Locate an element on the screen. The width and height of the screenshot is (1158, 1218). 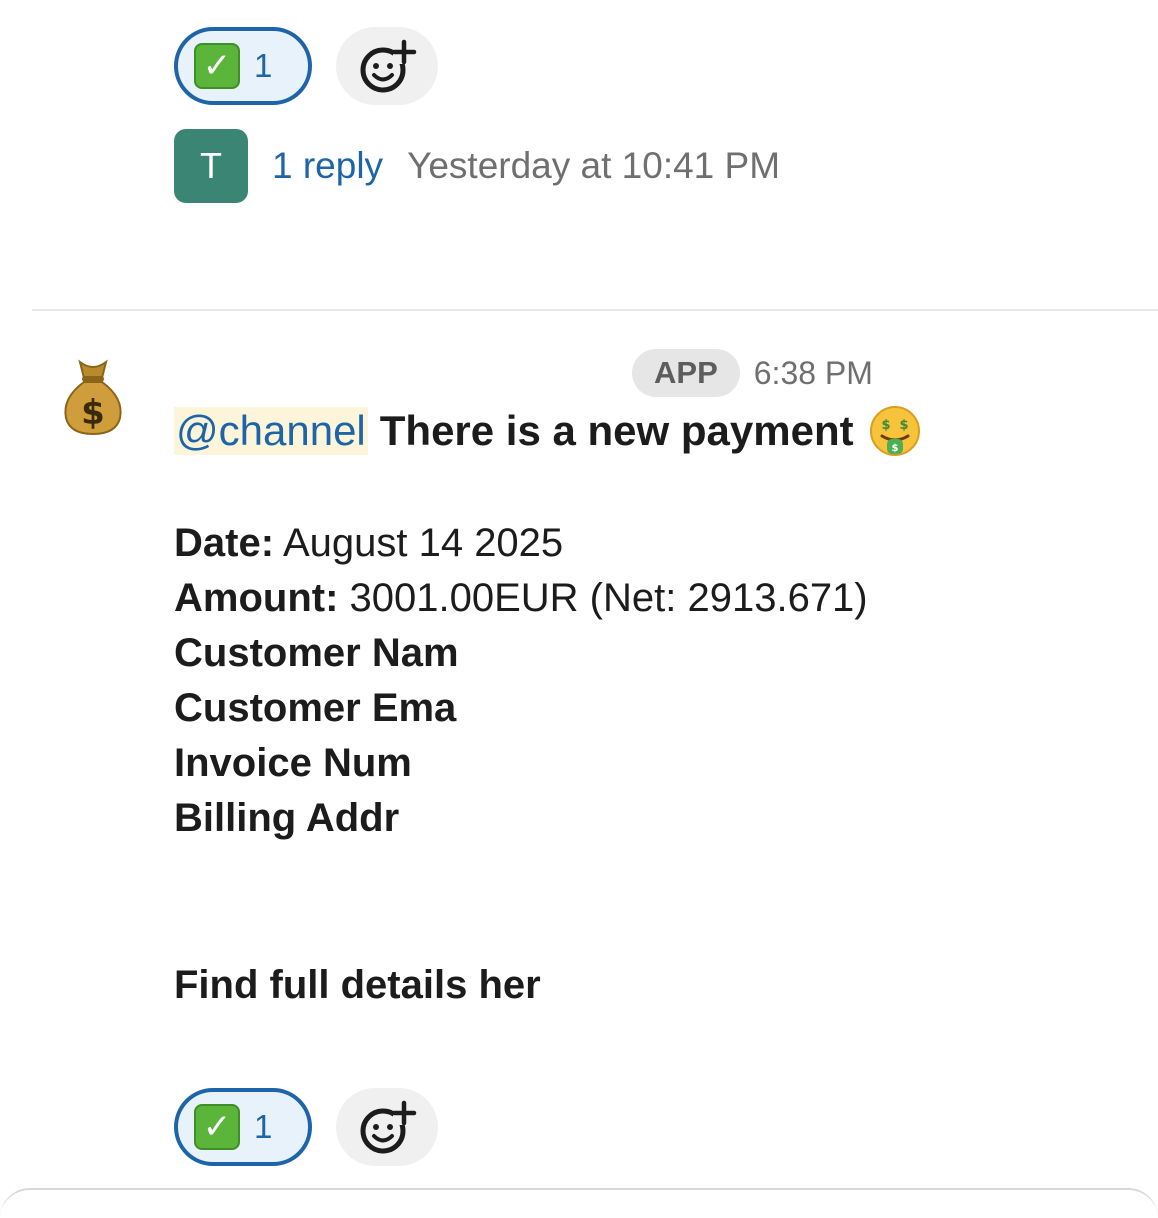
app-badge: APP is located at coordinates (686, 373).